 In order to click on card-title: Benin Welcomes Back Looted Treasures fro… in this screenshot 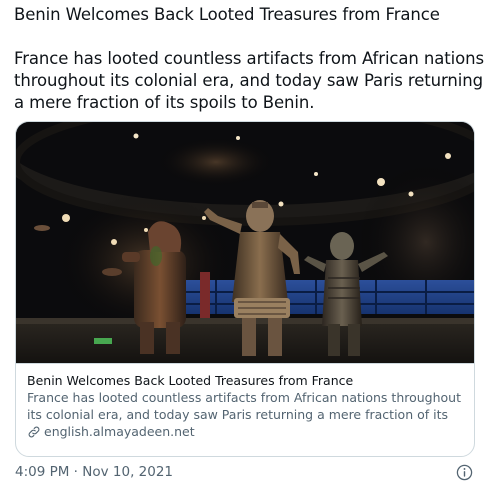, I will do `click(245, 380)`.